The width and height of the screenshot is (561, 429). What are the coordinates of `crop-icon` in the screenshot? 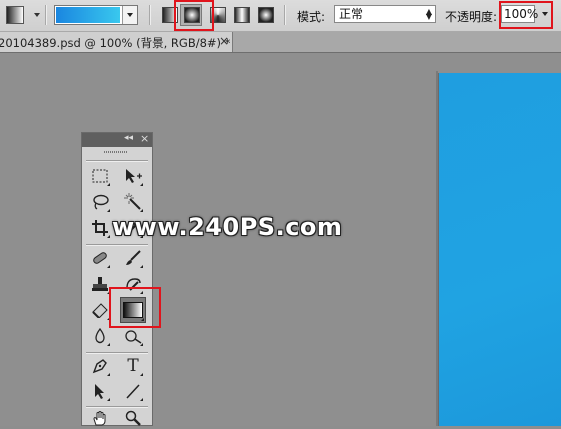 It's located at (100, 228).